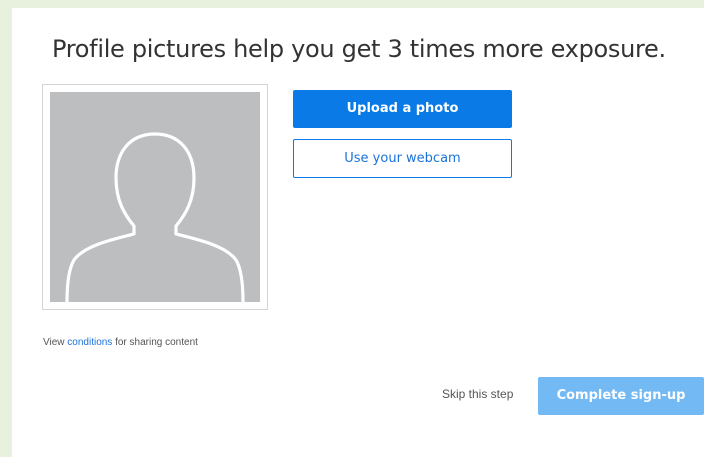  What do you see at coordinates (155, 217) in the screenshot?
I see `default-avatar-icon` at bounding box center [155, 217].